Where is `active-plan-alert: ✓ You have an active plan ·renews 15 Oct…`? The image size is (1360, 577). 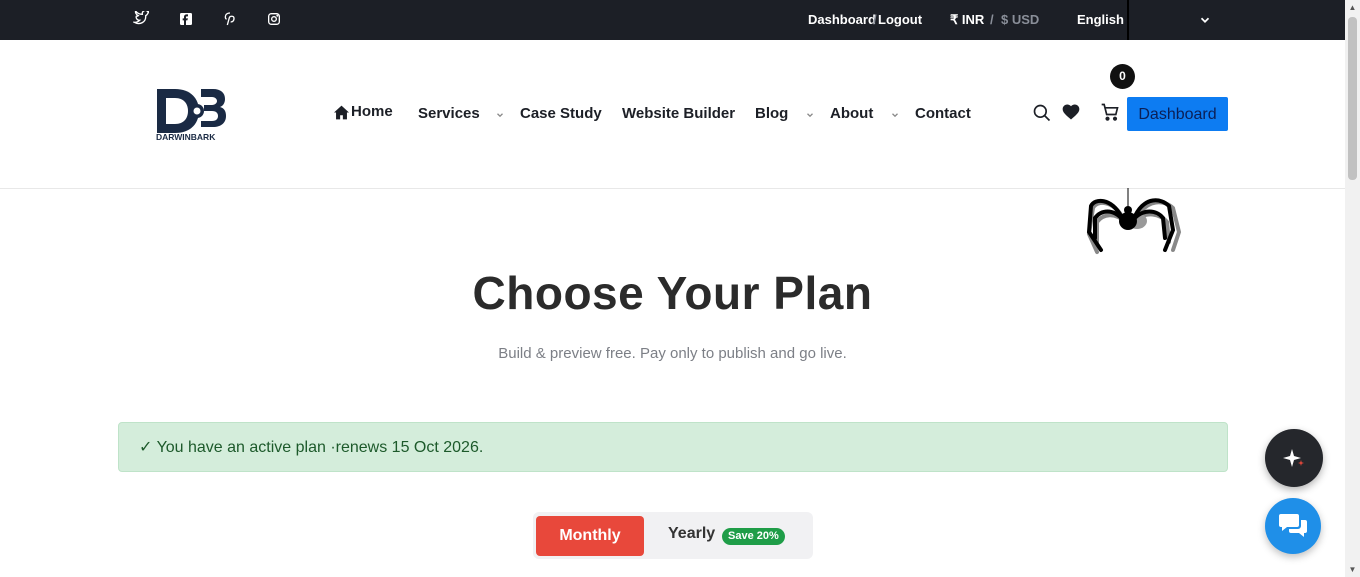
active-plan-alert: ✓ You have an active plan ·renews 15 Oct… is located at coordinates (673, 447).